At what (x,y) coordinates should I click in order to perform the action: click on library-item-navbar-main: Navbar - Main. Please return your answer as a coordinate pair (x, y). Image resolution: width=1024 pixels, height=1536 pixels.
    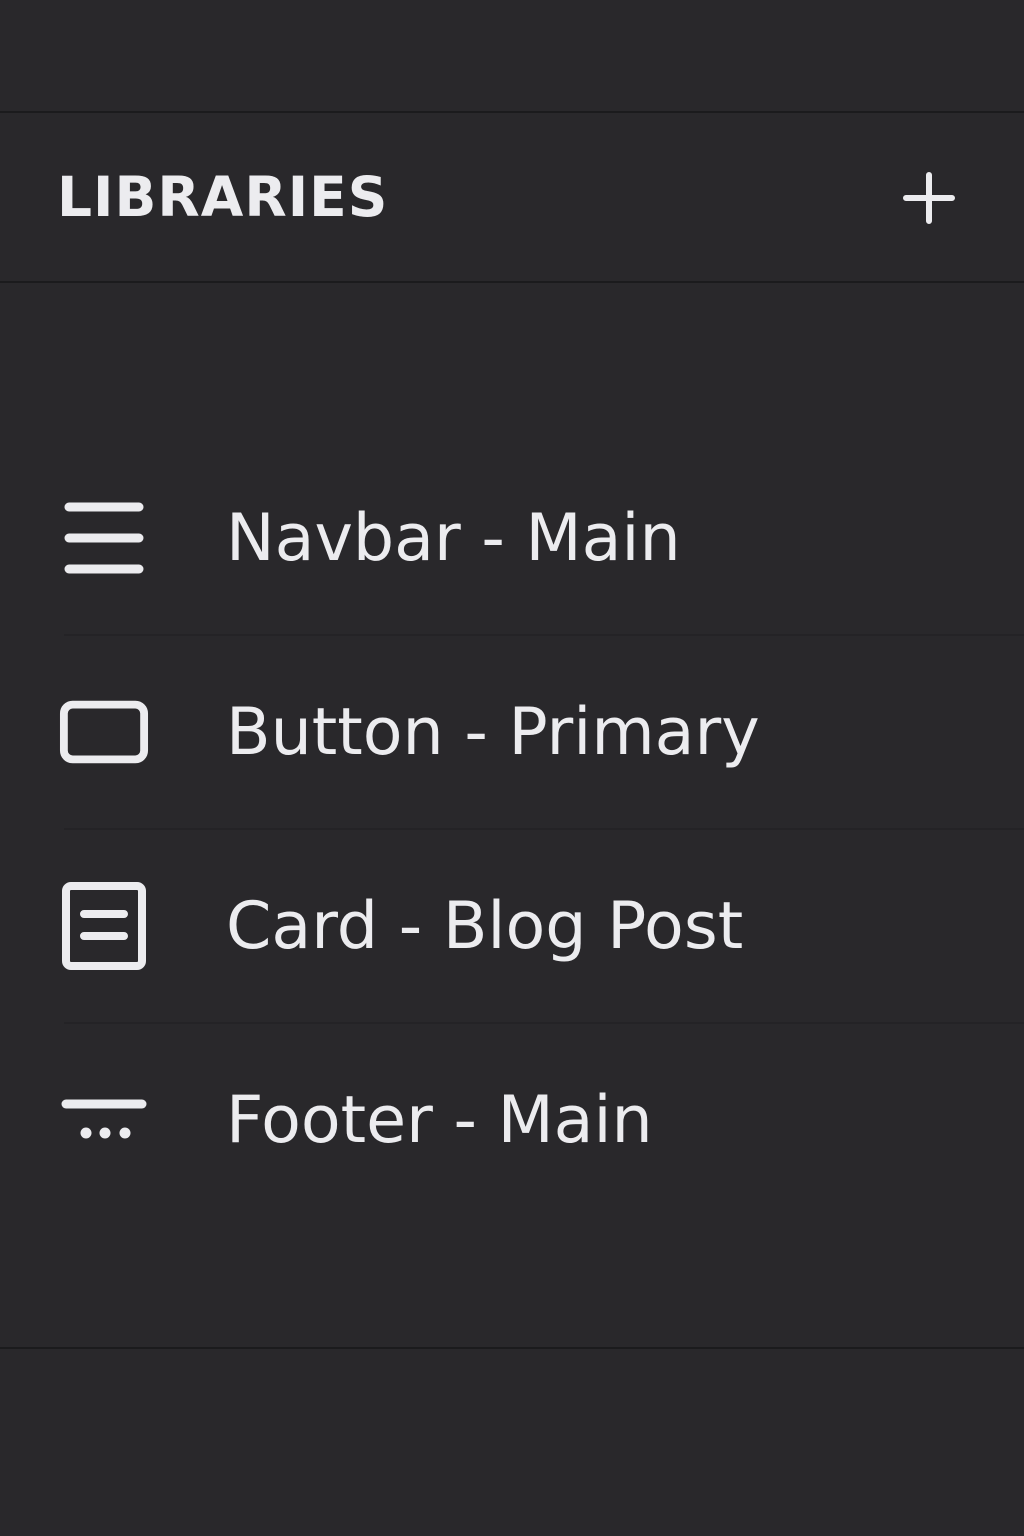
    Looking at the image, I should click on (512, 538).